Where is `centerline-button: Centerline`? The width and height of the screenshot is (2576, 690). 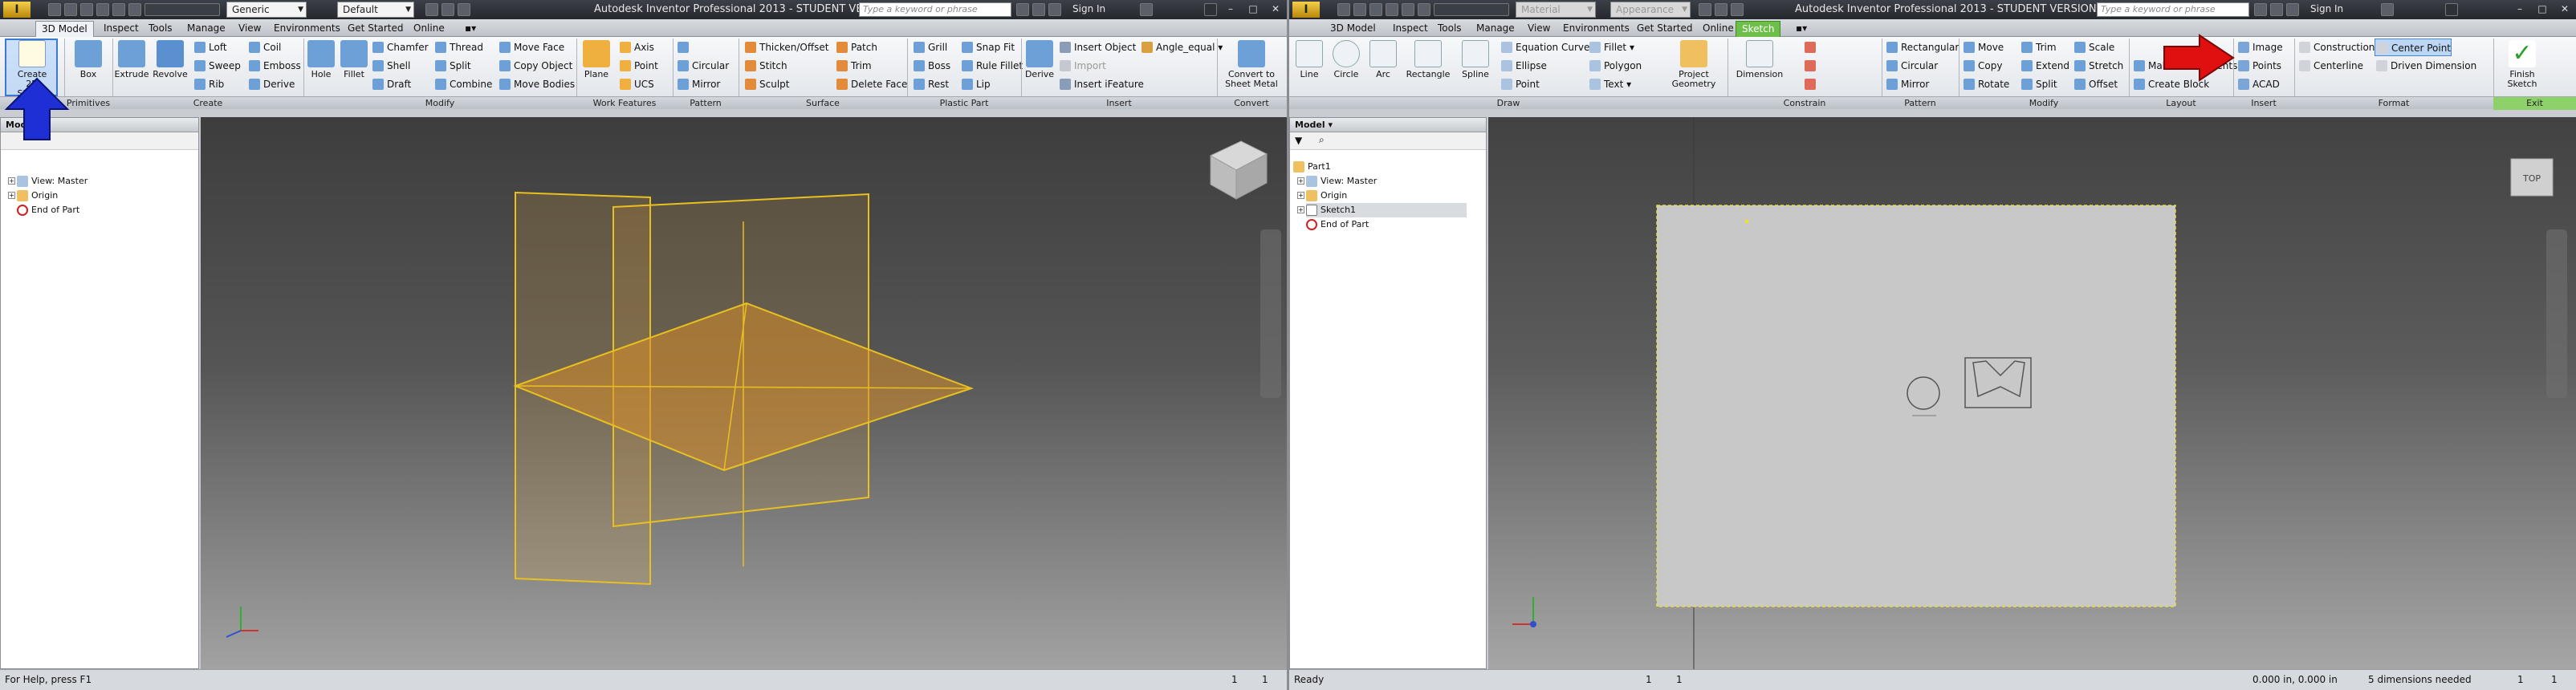
centerline-button: Centerline is located at coordinates (2330, 66).